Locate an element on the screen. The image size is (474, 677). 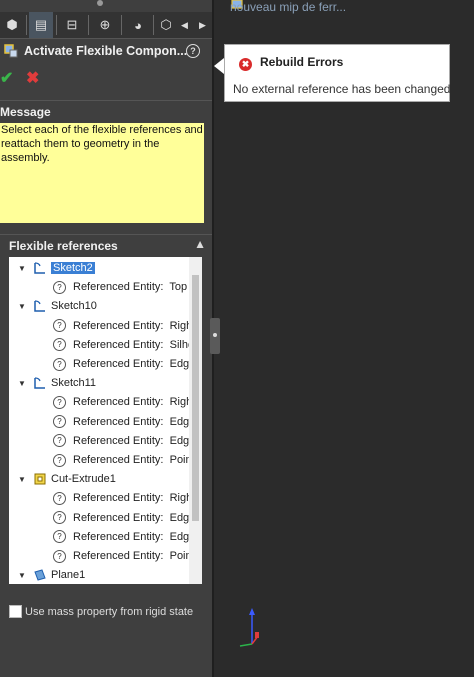
display-manager-tab-icon: ◕ is located at coordinates (138, 25).